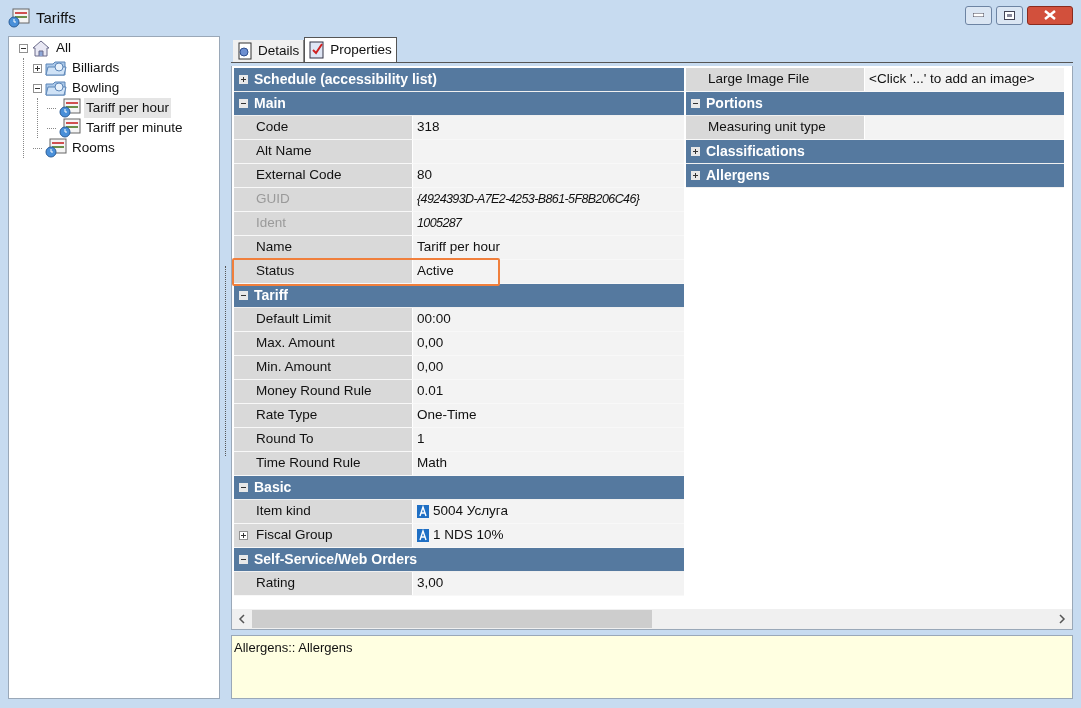 Image resolution: width=1081 pixels, height=708 pixels. What do you see at coordinates (271, 223) in the screenshot?
I see `property-name: Ident` at bounding box center [271, 223].